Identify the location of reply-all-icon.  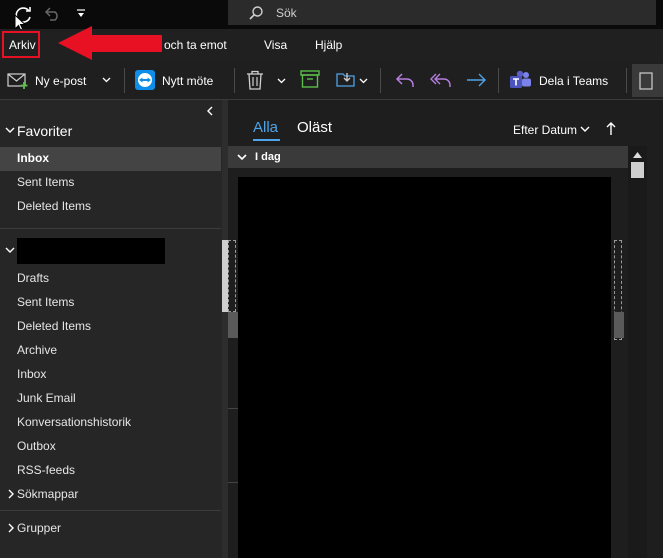
(441, 80).